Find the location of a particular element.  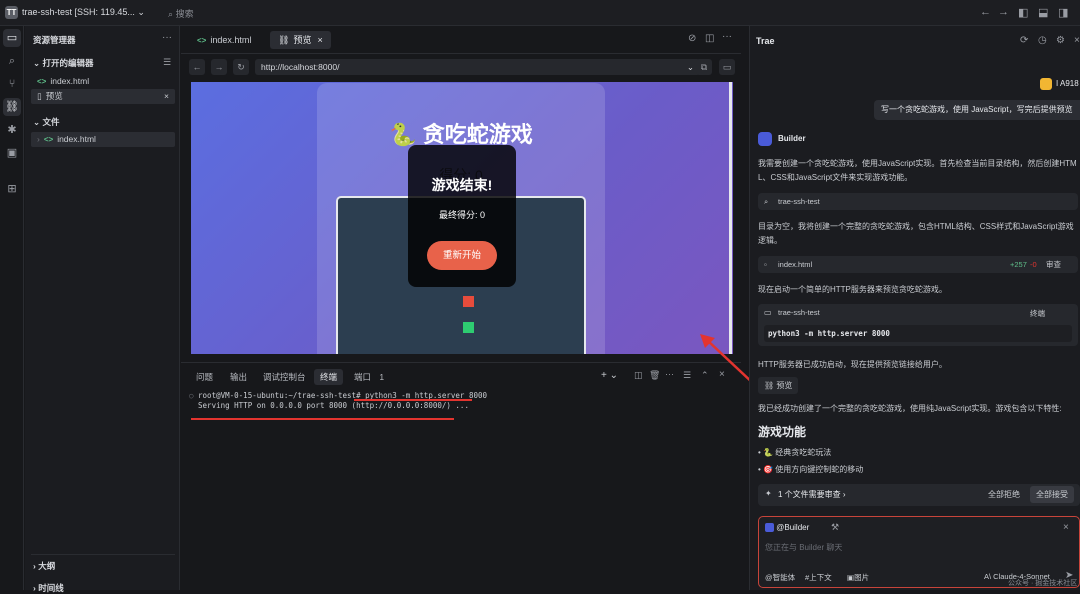

trash-icon: 🗑 is located at coordinates (654, 375).